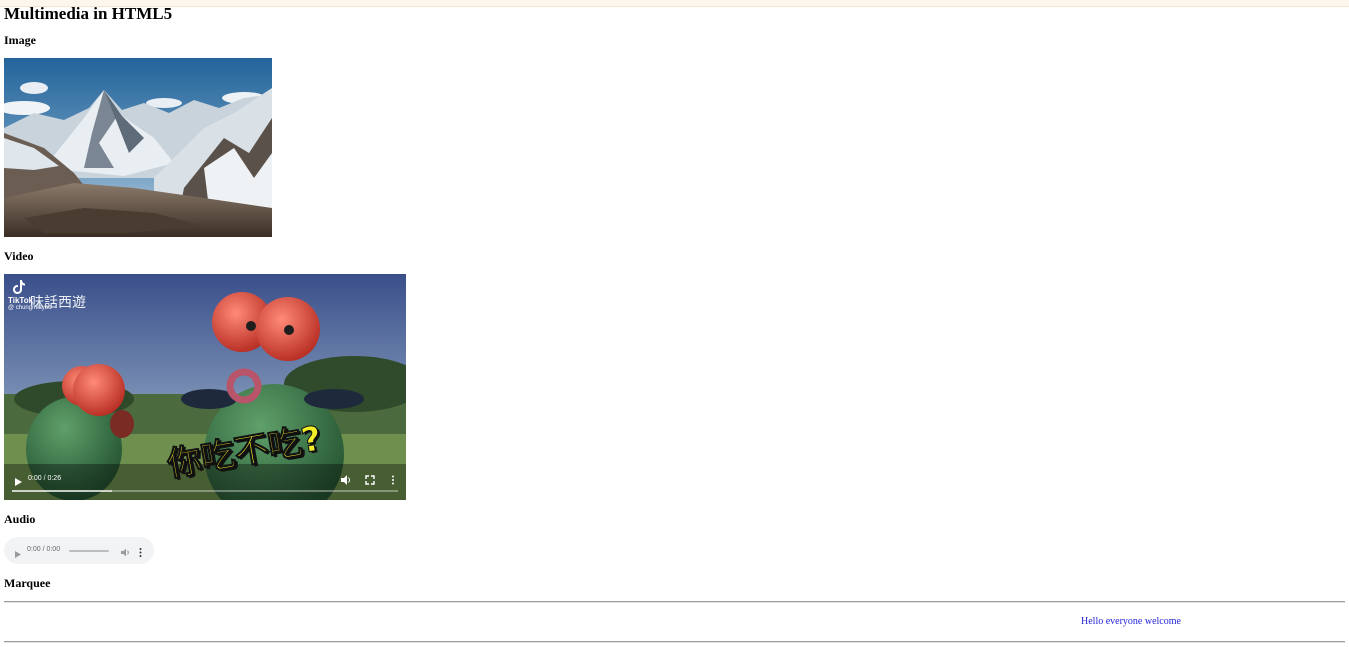  What do you see at coordinates (674, 3) in the screenshot?
I see `top-band` at bounding box center [674, 3].